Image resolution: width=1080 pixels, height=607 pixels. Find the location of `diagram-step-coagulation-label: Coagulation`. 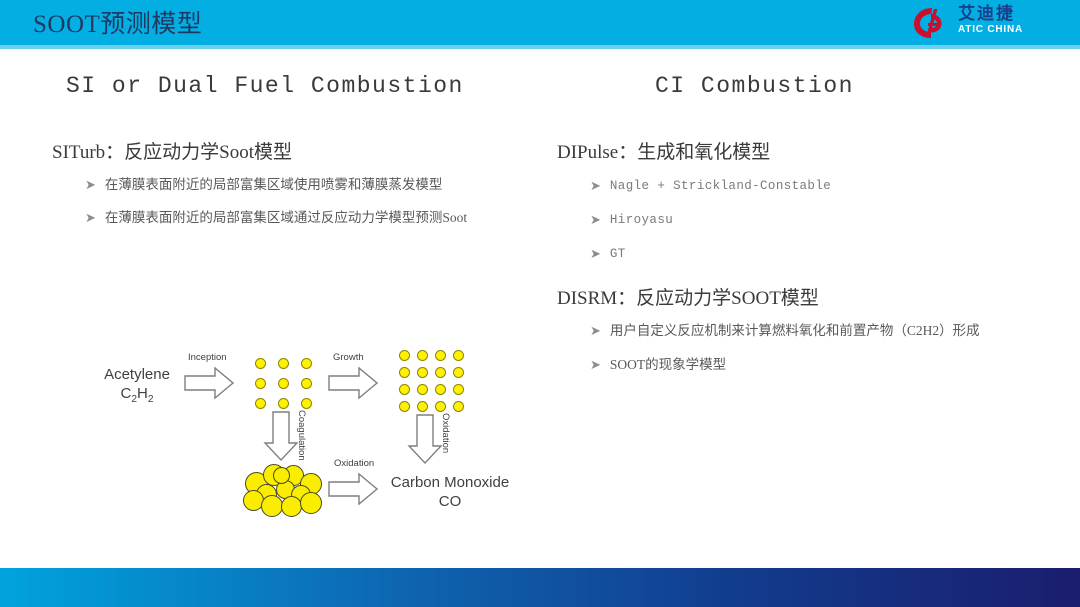

diagram-step-coagulation-label: Coagulation is located at coordinates (301, 435).